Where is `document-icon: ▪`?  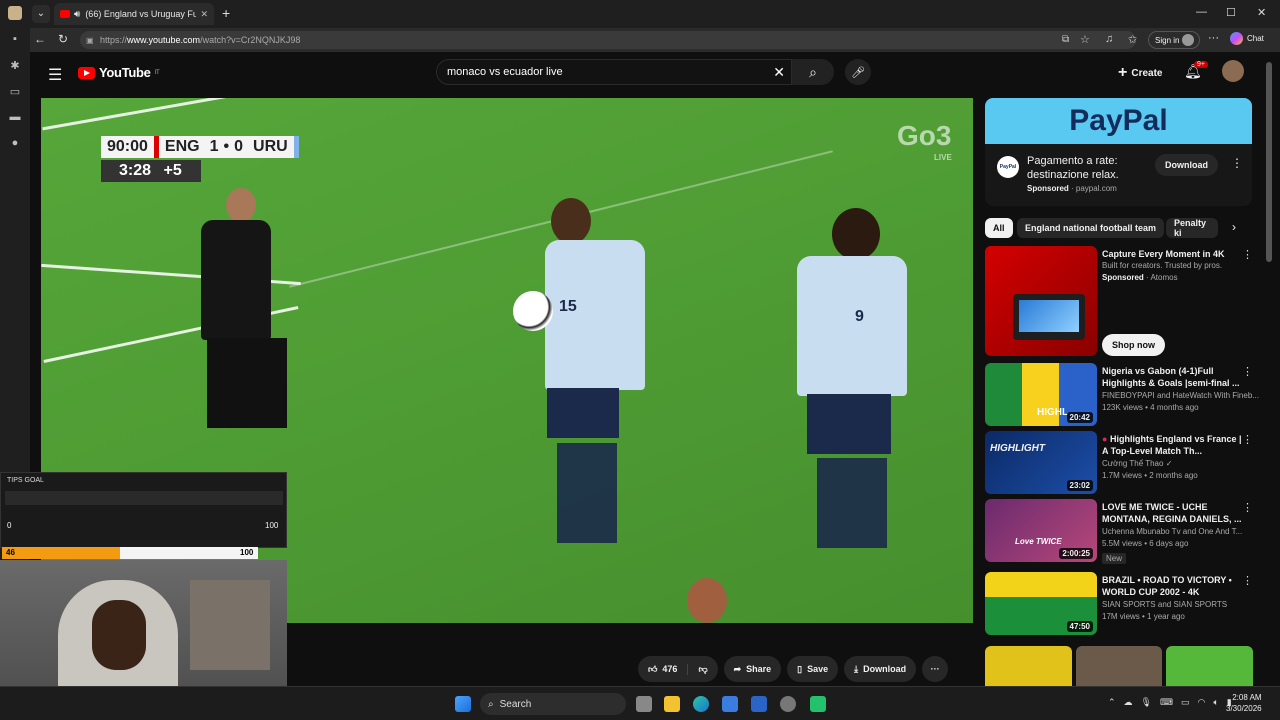
document-icon: ▪ is located at coordinates (15, 39).